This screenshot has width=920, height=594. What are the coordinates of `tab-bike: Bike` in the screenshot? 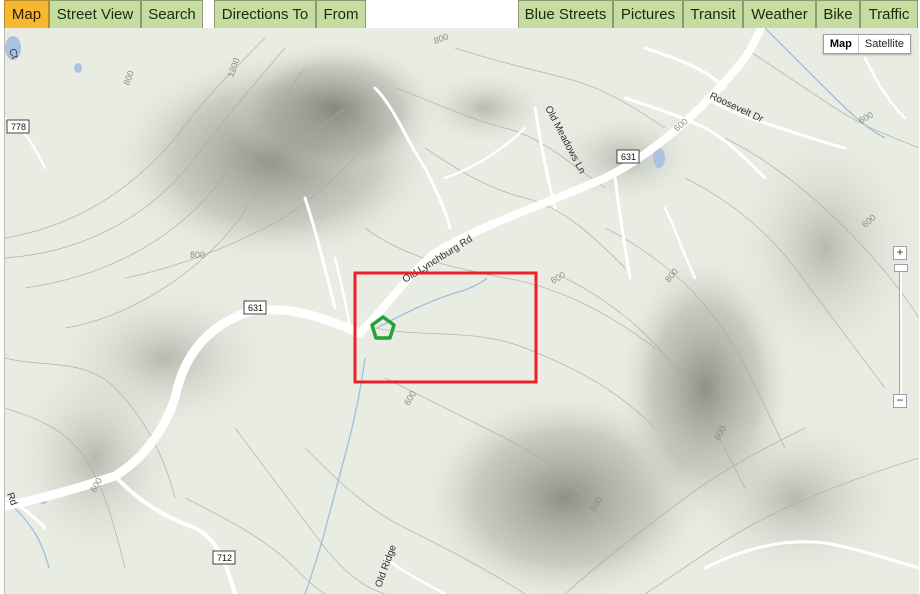 It's located at (838, 14).